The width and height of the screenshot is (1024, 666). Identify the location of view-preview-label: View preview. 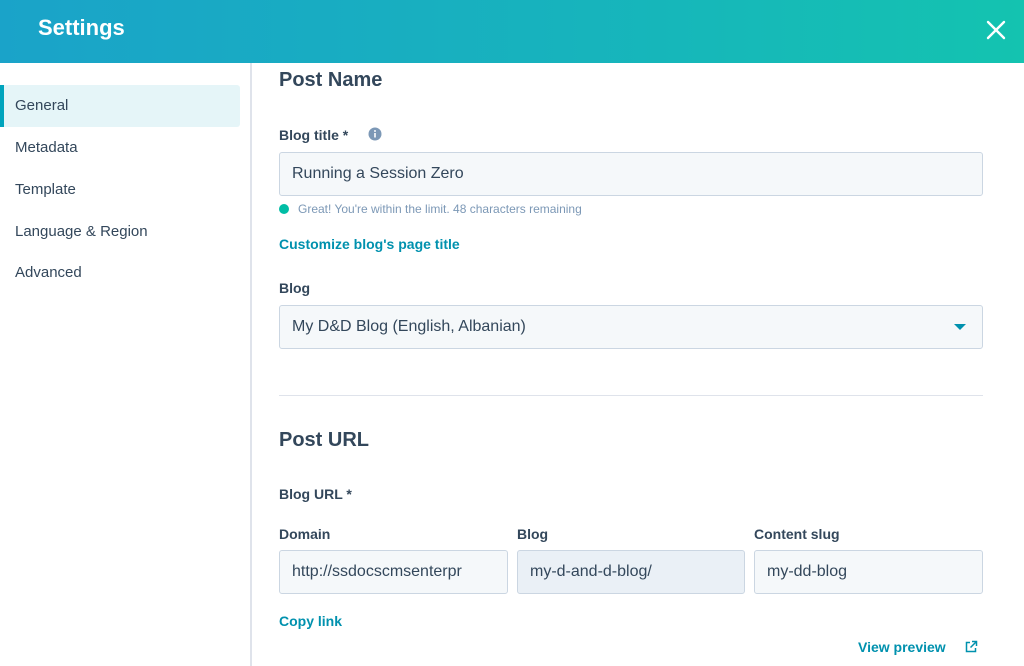
(902, 647).